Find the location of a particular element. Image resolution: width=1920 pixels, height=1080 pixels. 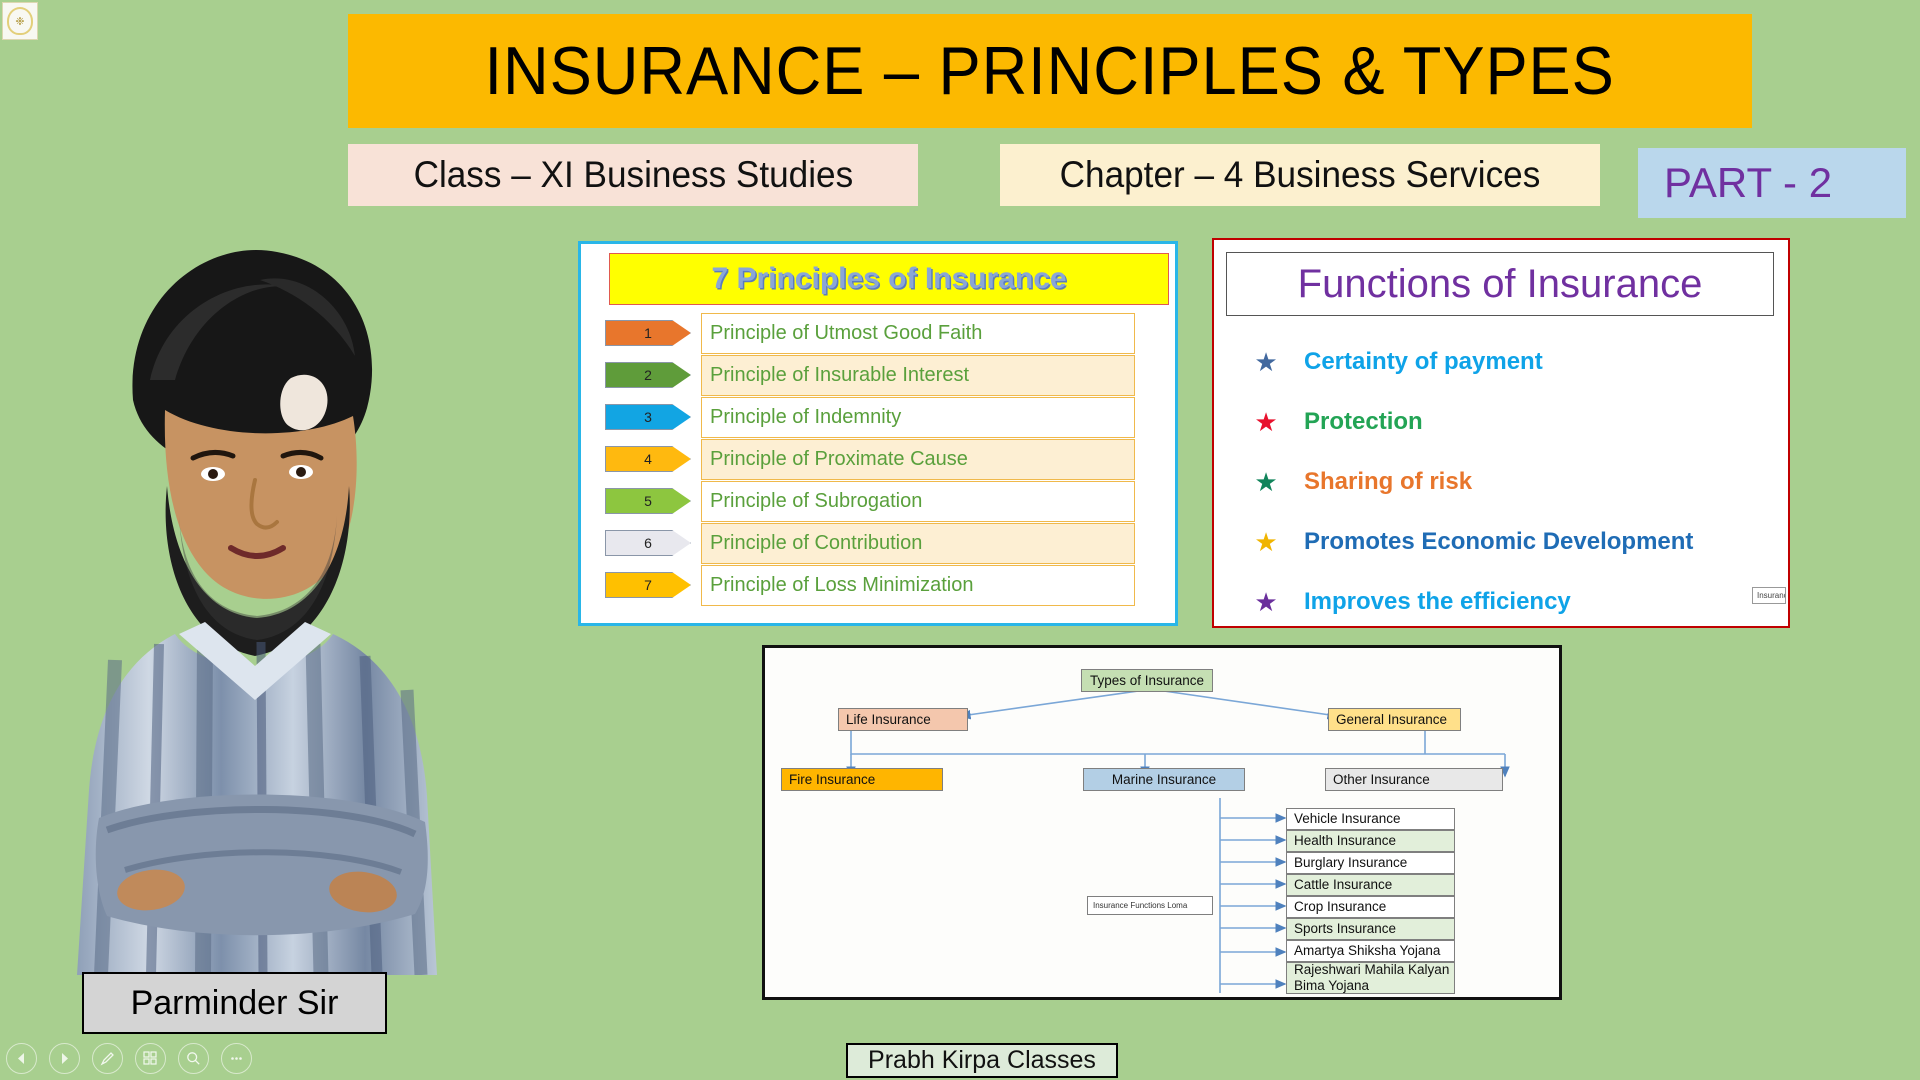

principle-row: 1 Principle of Utmost Good Faith is located at coordinates (878, 333).